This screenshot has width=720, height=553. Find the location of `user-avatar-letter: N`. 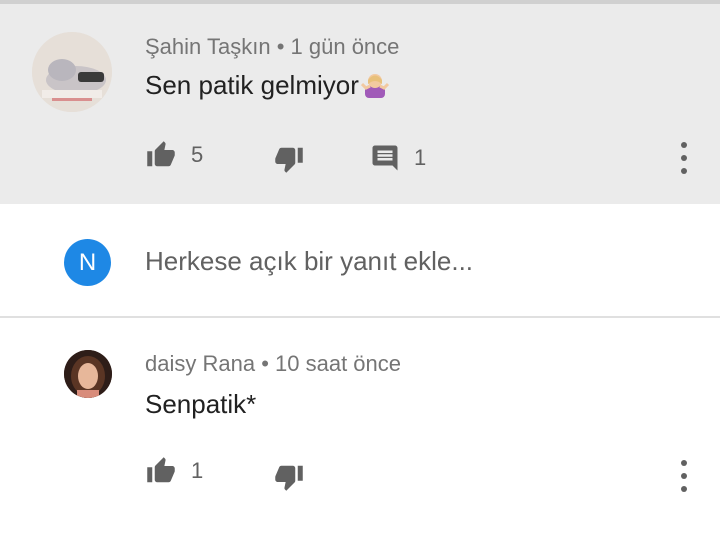

user-avatar-letter: N is located at coordinates (87, 262).